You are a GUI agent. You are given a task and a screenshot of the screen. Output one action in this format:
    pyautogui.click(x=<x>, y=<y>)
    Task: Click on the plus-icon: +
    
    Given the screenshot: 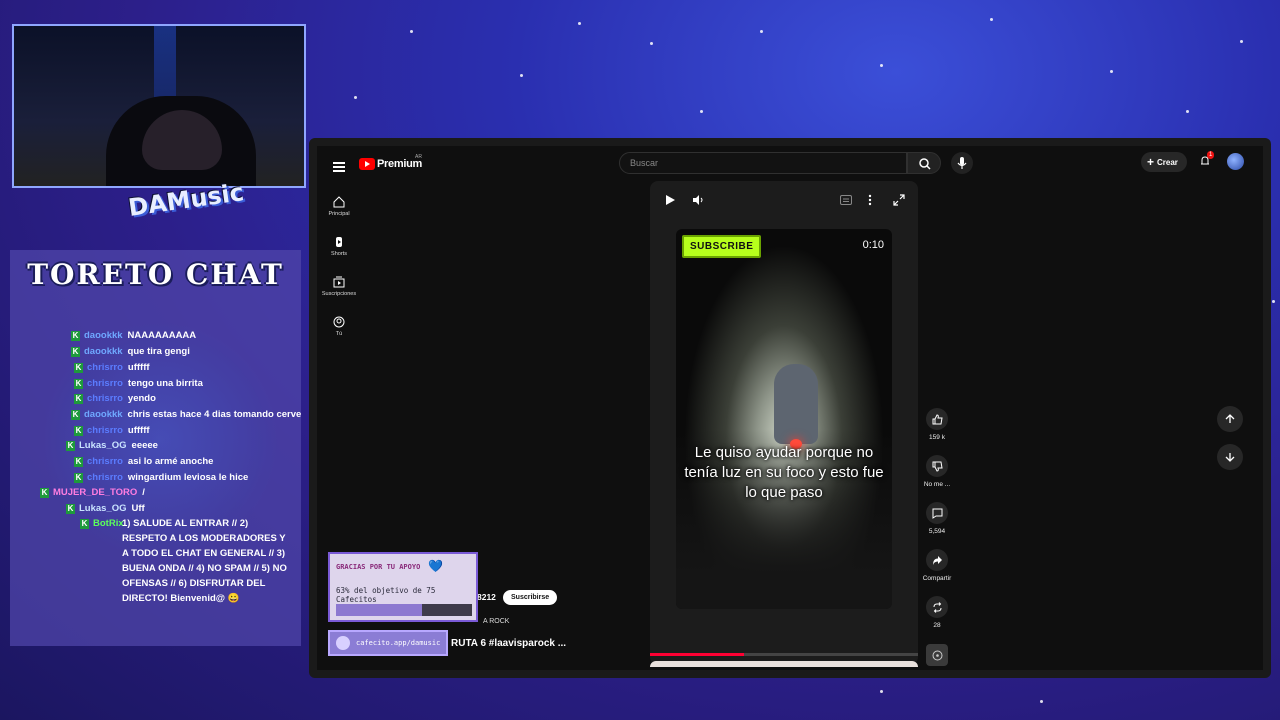 What is the action you would take?
    pyautogui.click(x=1151, y=162)
    